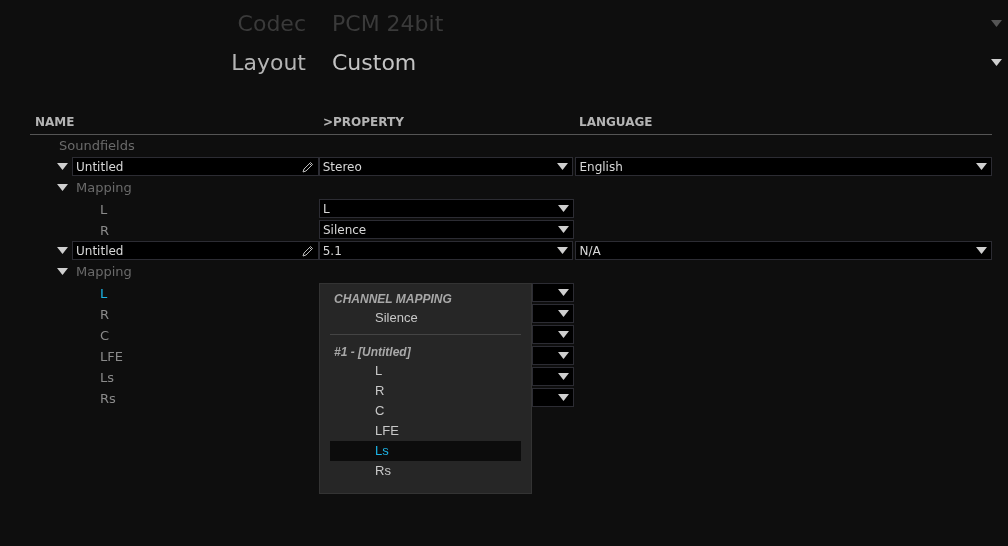 The height and width of the screenshot is (546, 1008). I want to click on menu-item: L, so click(425, 371).